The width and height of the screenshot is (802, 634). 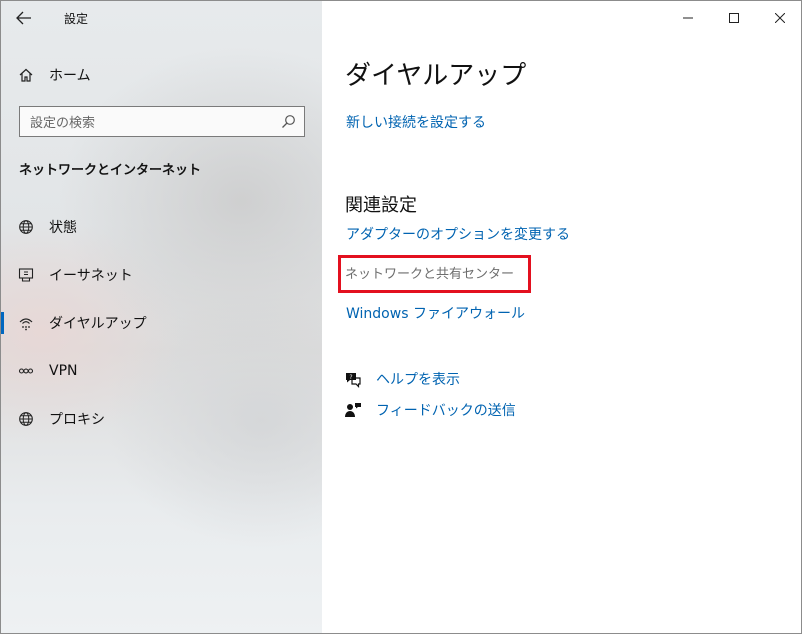 I want to click on nav-item-vpn: VPN, so click(x=161, y=371).